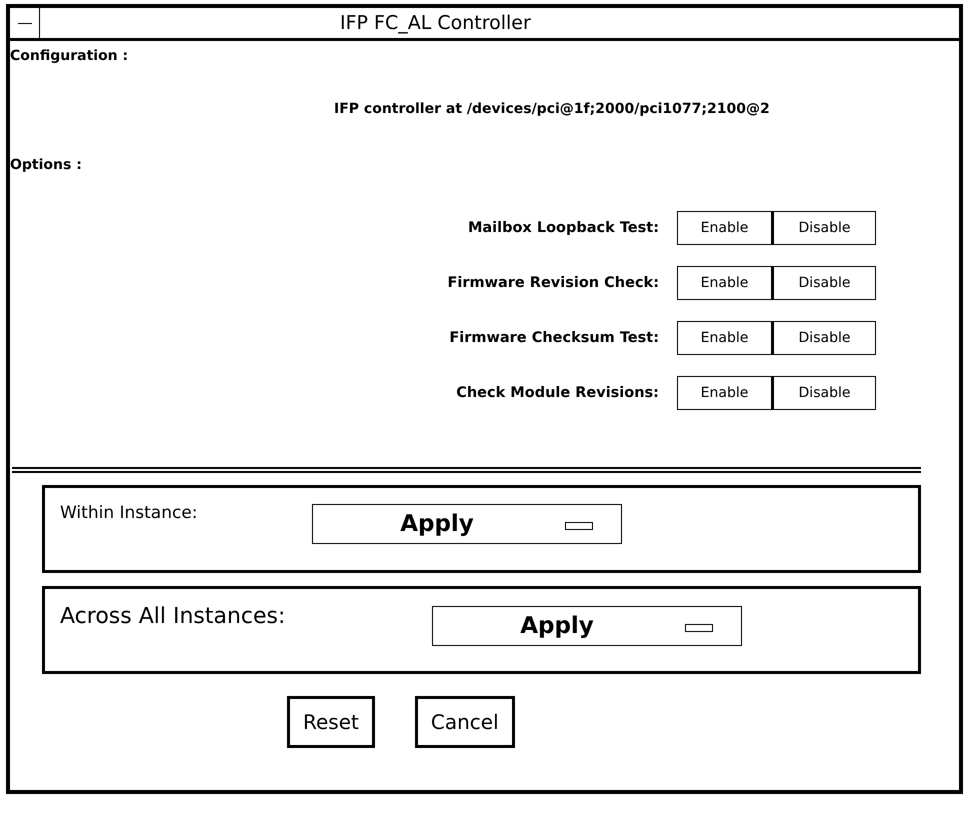 This screenshot has width=975, height=813. What do you see at coordinates (554, 338) in the screenshot?
I see `option-label: Firmware Checksum Test:` at bounding box center [554, 338].